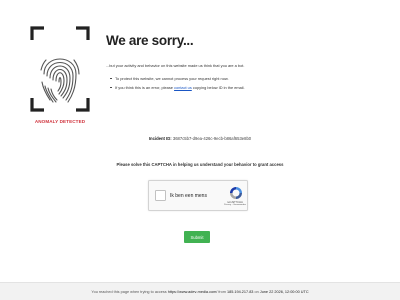 The width and height of the screenshot is (400, 300). Describe the element at coordinates (144, 88) in the screenshot. I see `bullet-text: If you think this is an error, please` at that location.